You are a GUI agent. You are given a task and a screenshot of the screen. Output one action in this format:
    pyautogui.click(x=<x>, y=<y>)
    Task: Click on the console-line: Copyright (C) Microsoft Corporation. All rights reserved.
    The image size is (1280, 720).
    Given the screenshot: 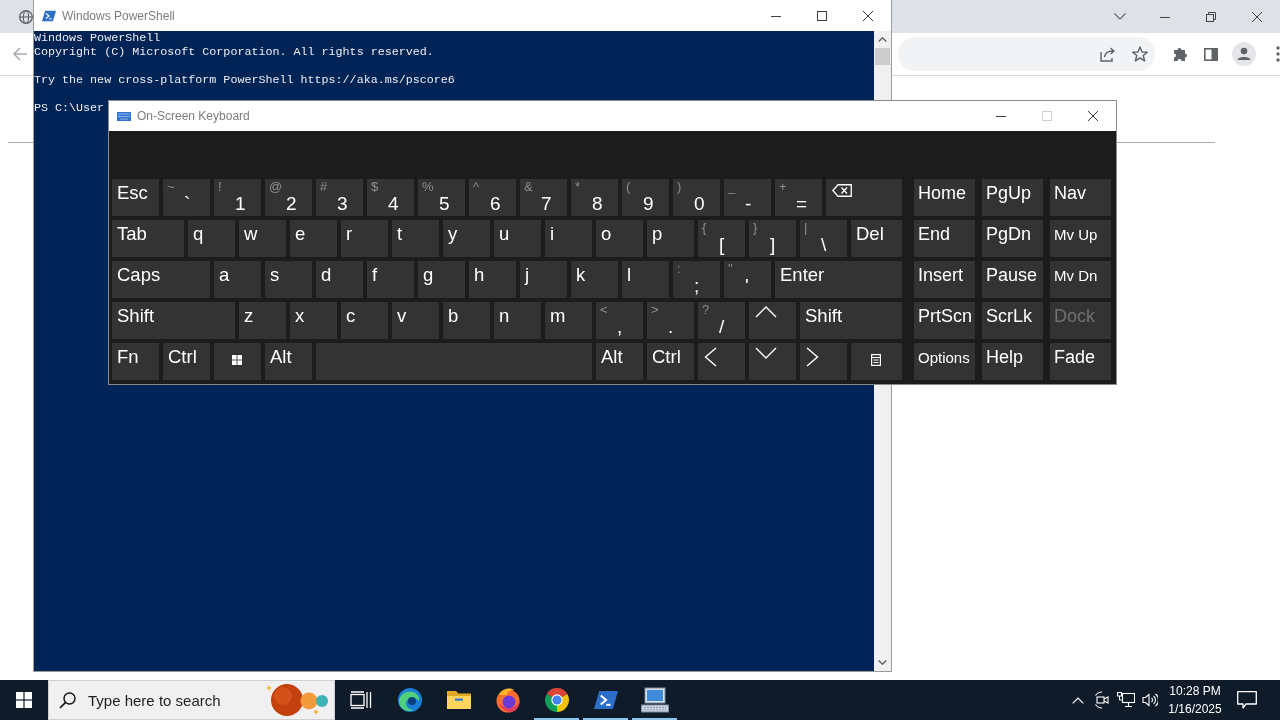 What is the action you would take?
    pyautogui.click(x=234, y=52)
    